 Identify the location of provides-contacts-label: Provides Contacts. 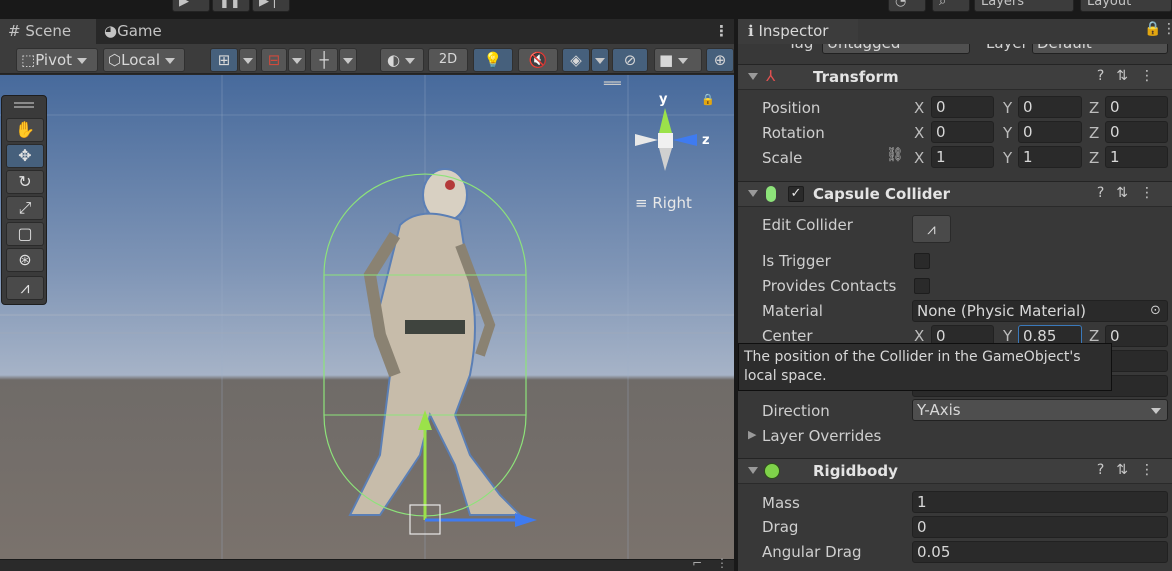
(829, 286).